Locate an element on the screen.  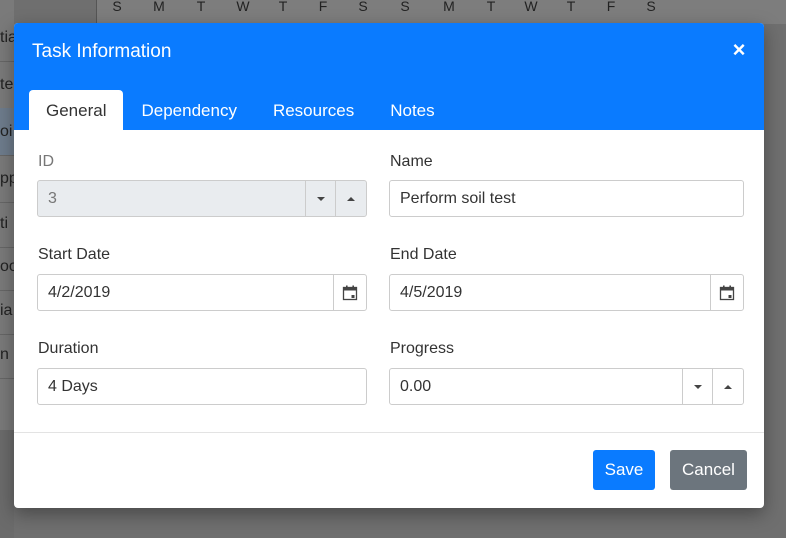
progress-numeric-field: 0.00 is located at coordinates (566, 386).